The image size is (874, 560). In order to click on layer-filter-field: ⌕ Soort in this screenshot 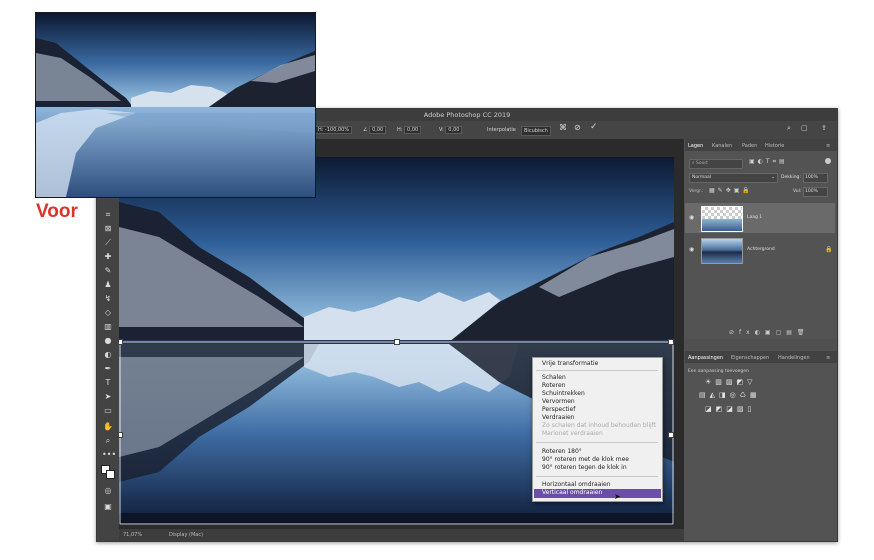, I will do `click(716, 164)`.